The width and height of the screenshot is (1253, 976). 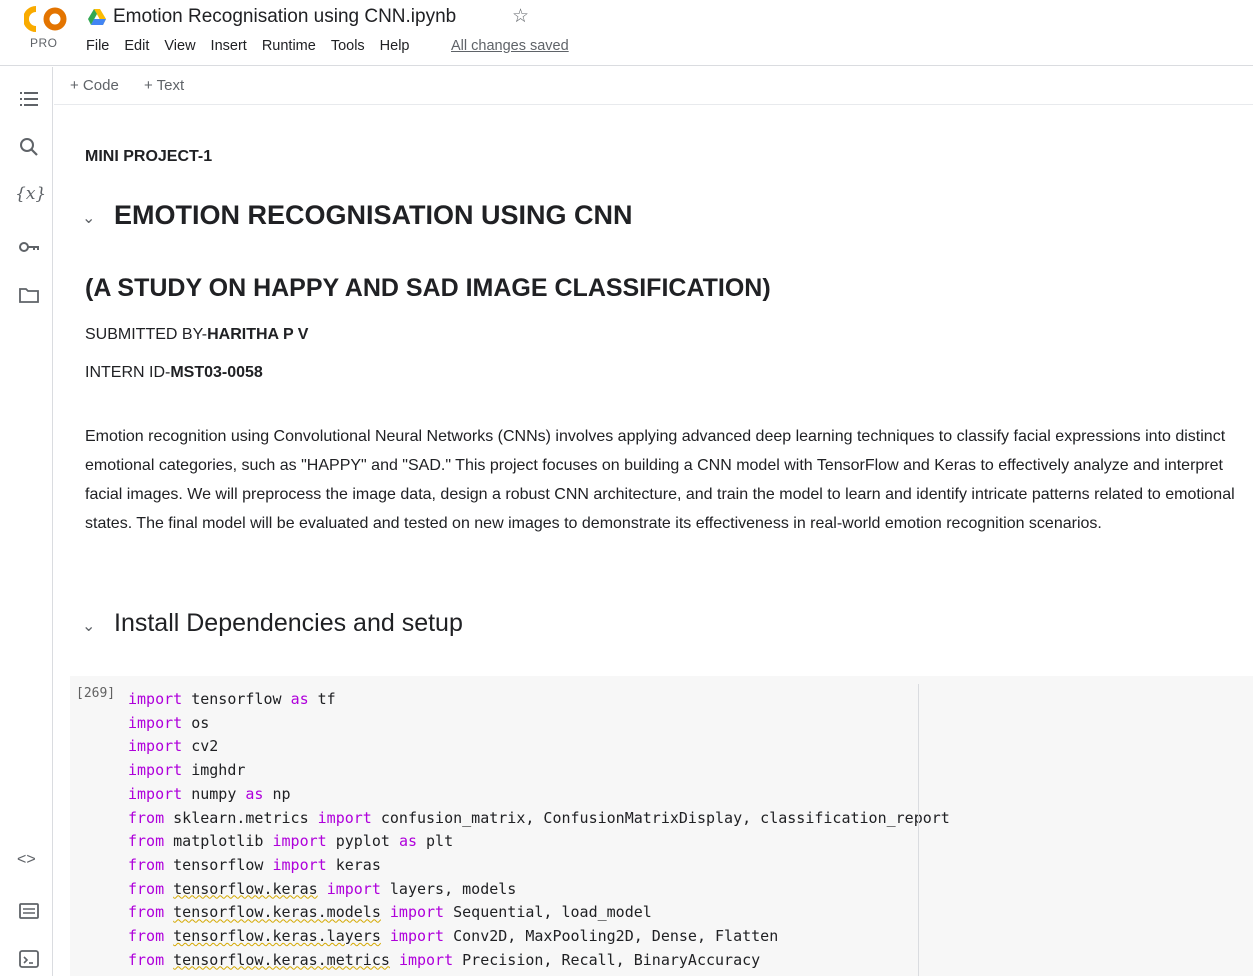 I want to click on code-line: import numpy as np, so click(x=539, y=795).